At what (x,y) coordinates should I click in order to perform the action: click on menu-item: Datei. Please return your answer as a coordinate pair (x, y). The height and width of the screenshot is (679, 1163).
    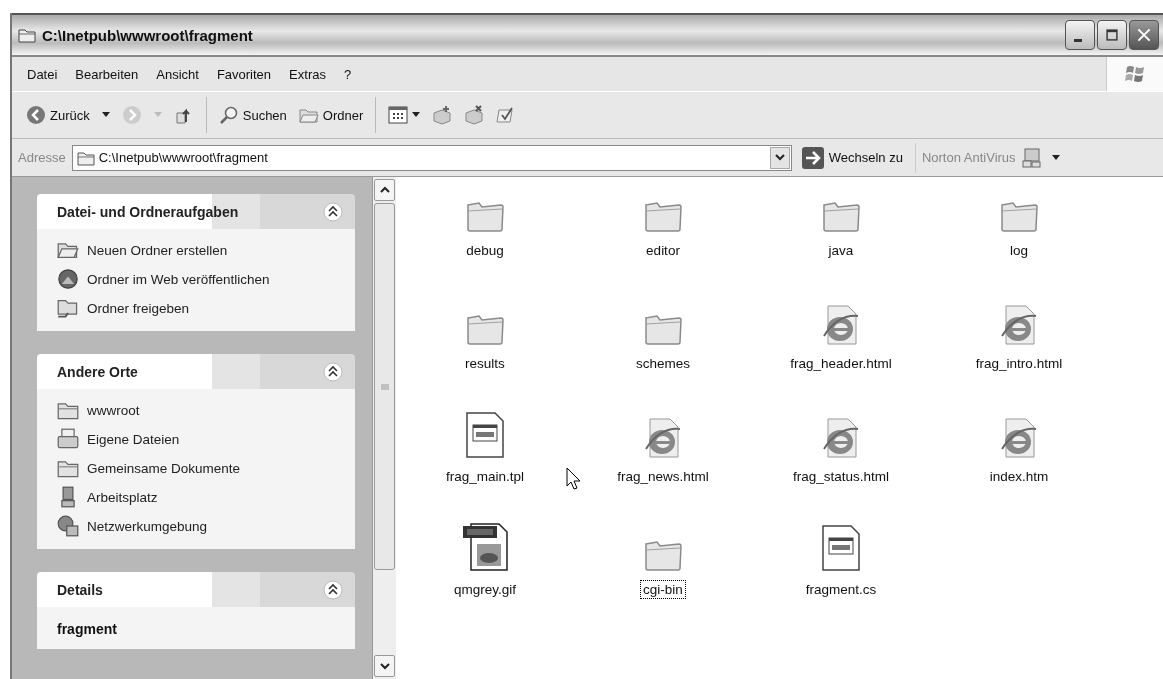
    Looking at the image, I should click on (42, 74).